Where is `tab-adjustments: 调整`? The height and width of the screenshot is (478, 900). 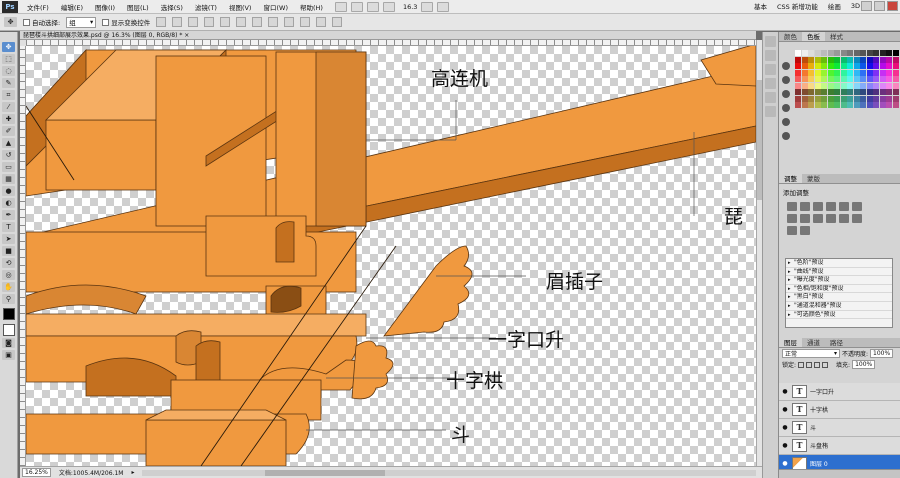 tab-adjustments: 调整 is located at coordinates (790, 178).